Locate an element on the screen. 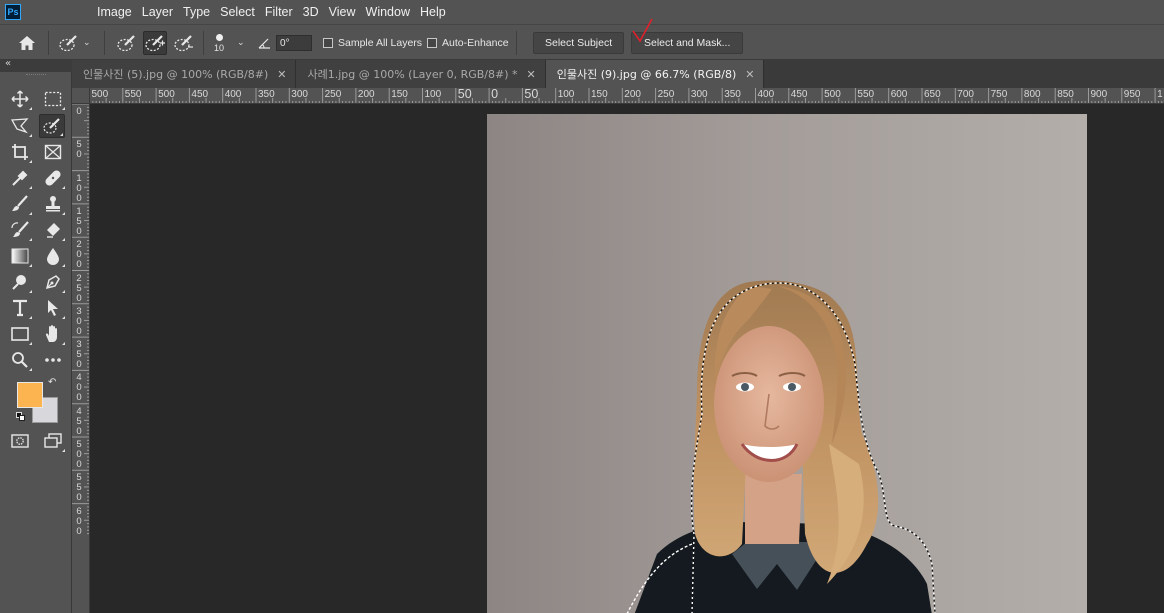 This screenshot has width=1164, height=613. menu-3d: 3D is located at coordinates (311, 12).